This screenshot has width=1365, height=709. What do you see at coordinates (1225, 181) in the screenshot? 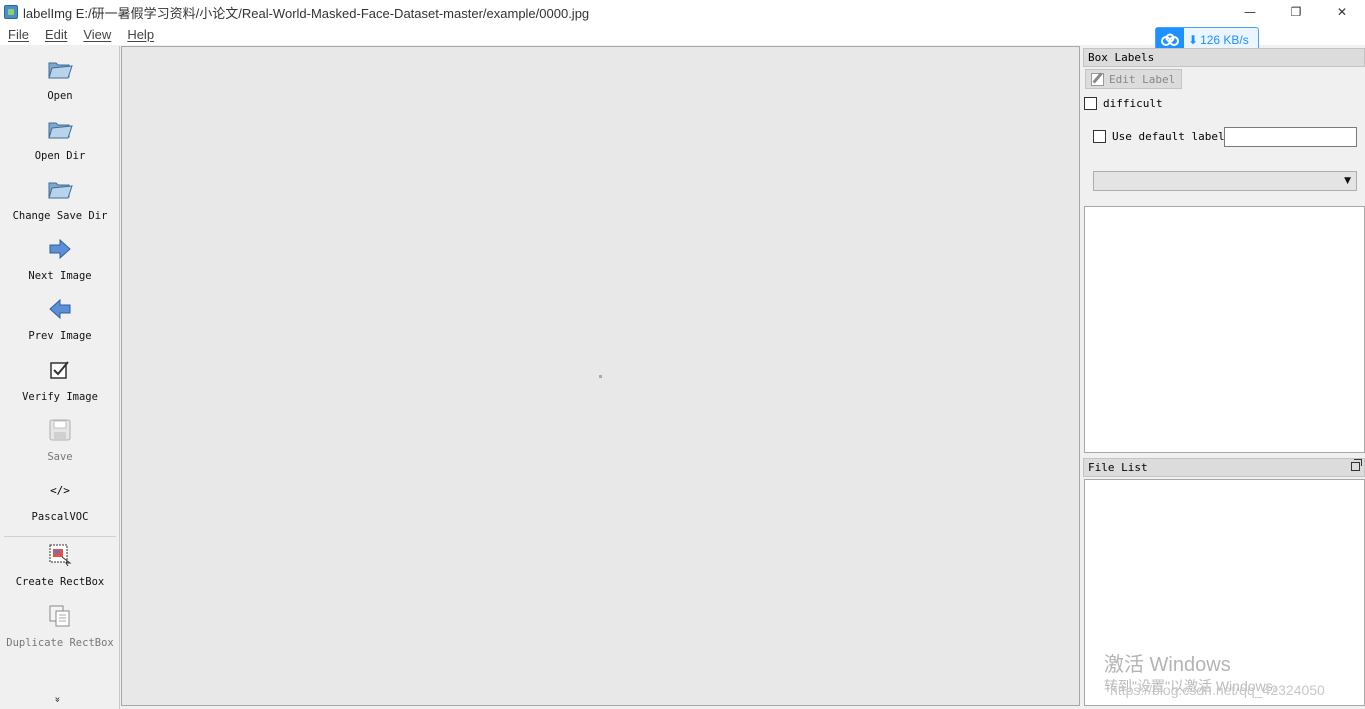
I see `label-combo-box: ▼` at bounding box center [1225, 181].